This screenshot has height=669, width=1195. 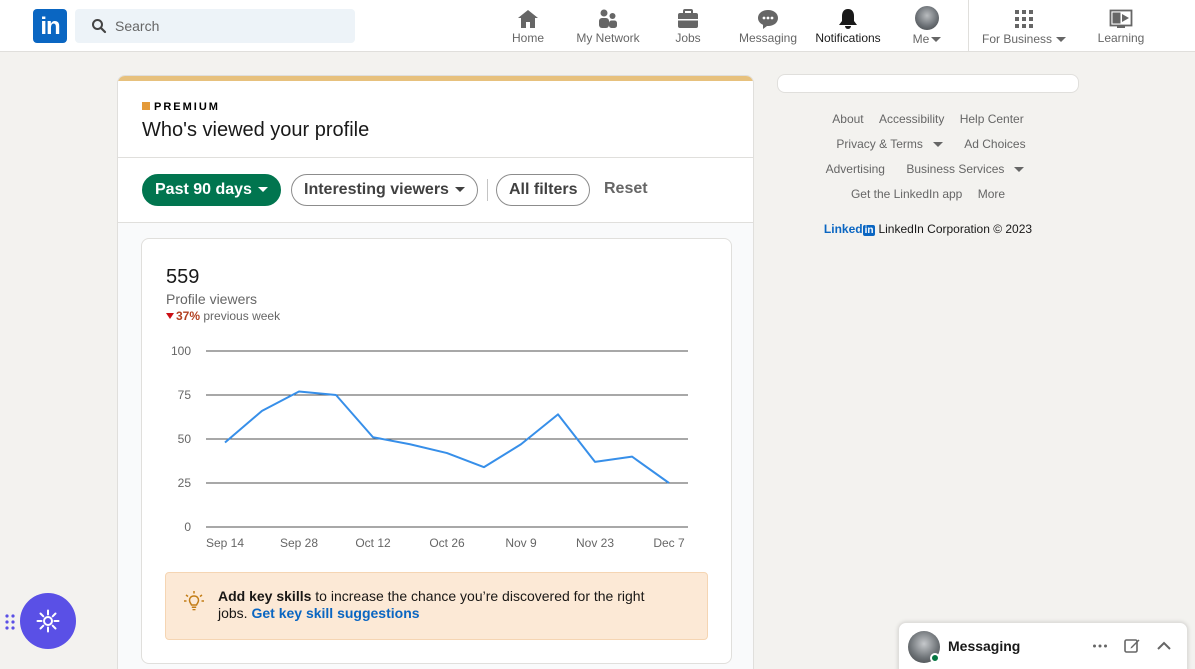 I want to click on nav-me: Me, so click(x=927, y=26).